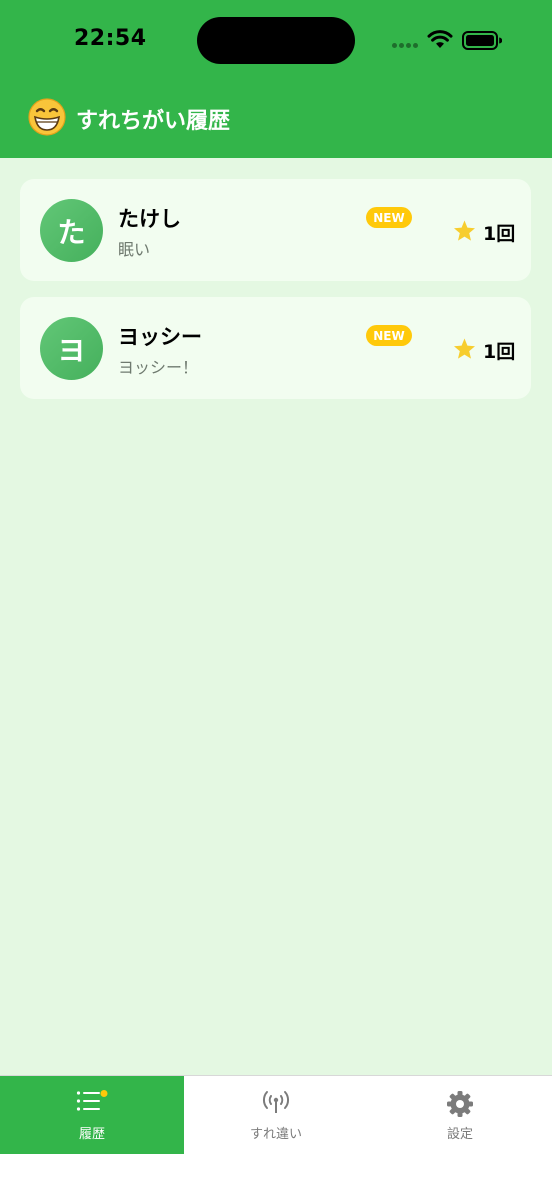 The width and height of the screenshot is (552, 1201). Describe the element at coordinates (275, 1134) in the screenshot. I see `tab-label: すれ違い` at that location.